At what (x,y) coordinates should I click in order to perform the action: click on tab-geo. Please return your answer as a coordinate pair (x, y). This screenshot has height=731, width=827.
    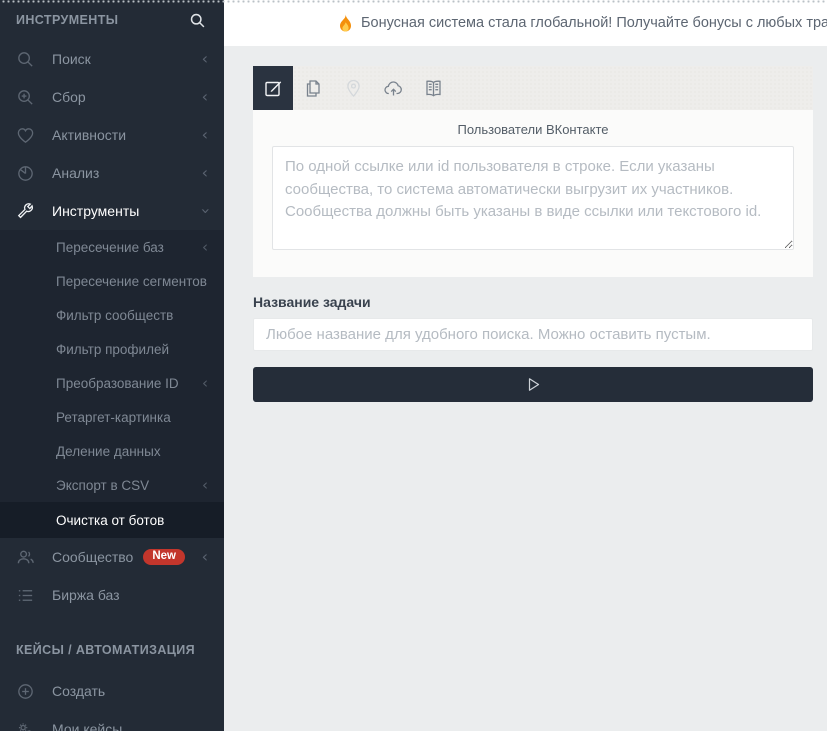
    Looking at the image, I should click on (353, 88).